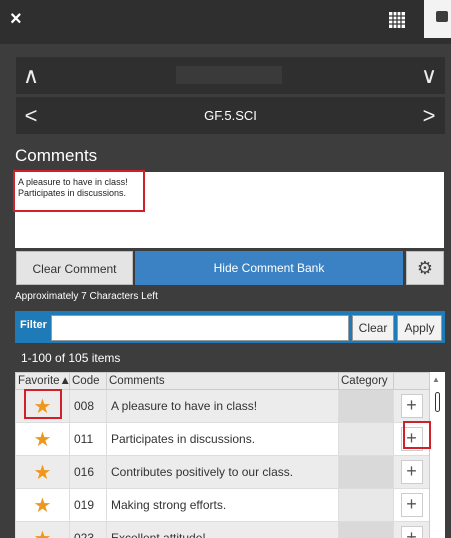 The height and width of the screenshot is (538, 451). I want to click on comment-cell: A pleasure to have in class!, so click(222, 406).